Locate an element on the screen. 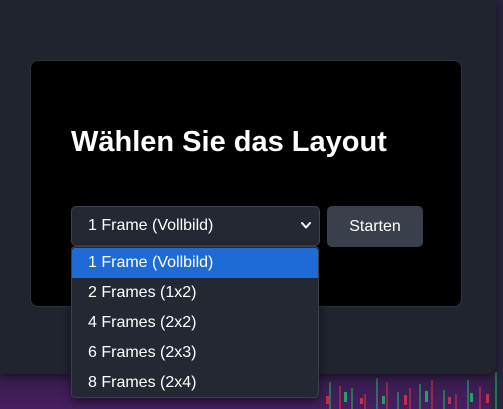 Image resolution: width=503 pixels, height=409 pixels. dropdown-option: 4 Frames (2x2) is located at coordinates (195, 323).